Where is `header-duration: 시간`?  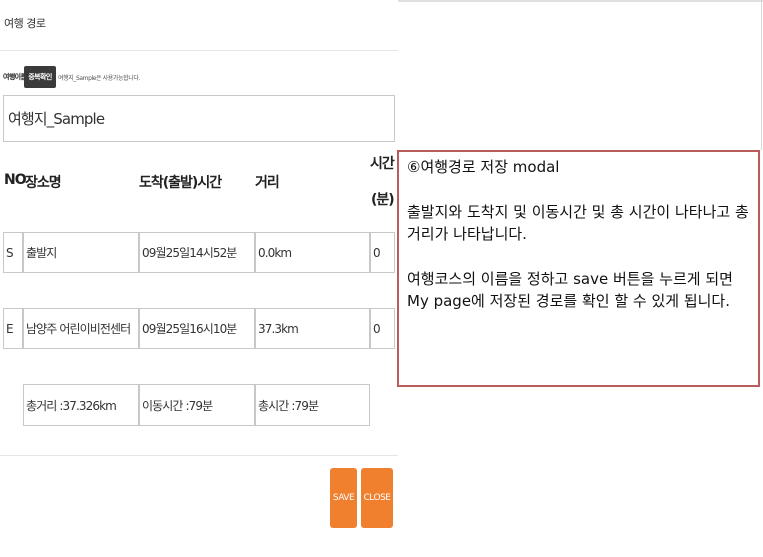 header-duration: 시간 is located at coordinates (382, 164).